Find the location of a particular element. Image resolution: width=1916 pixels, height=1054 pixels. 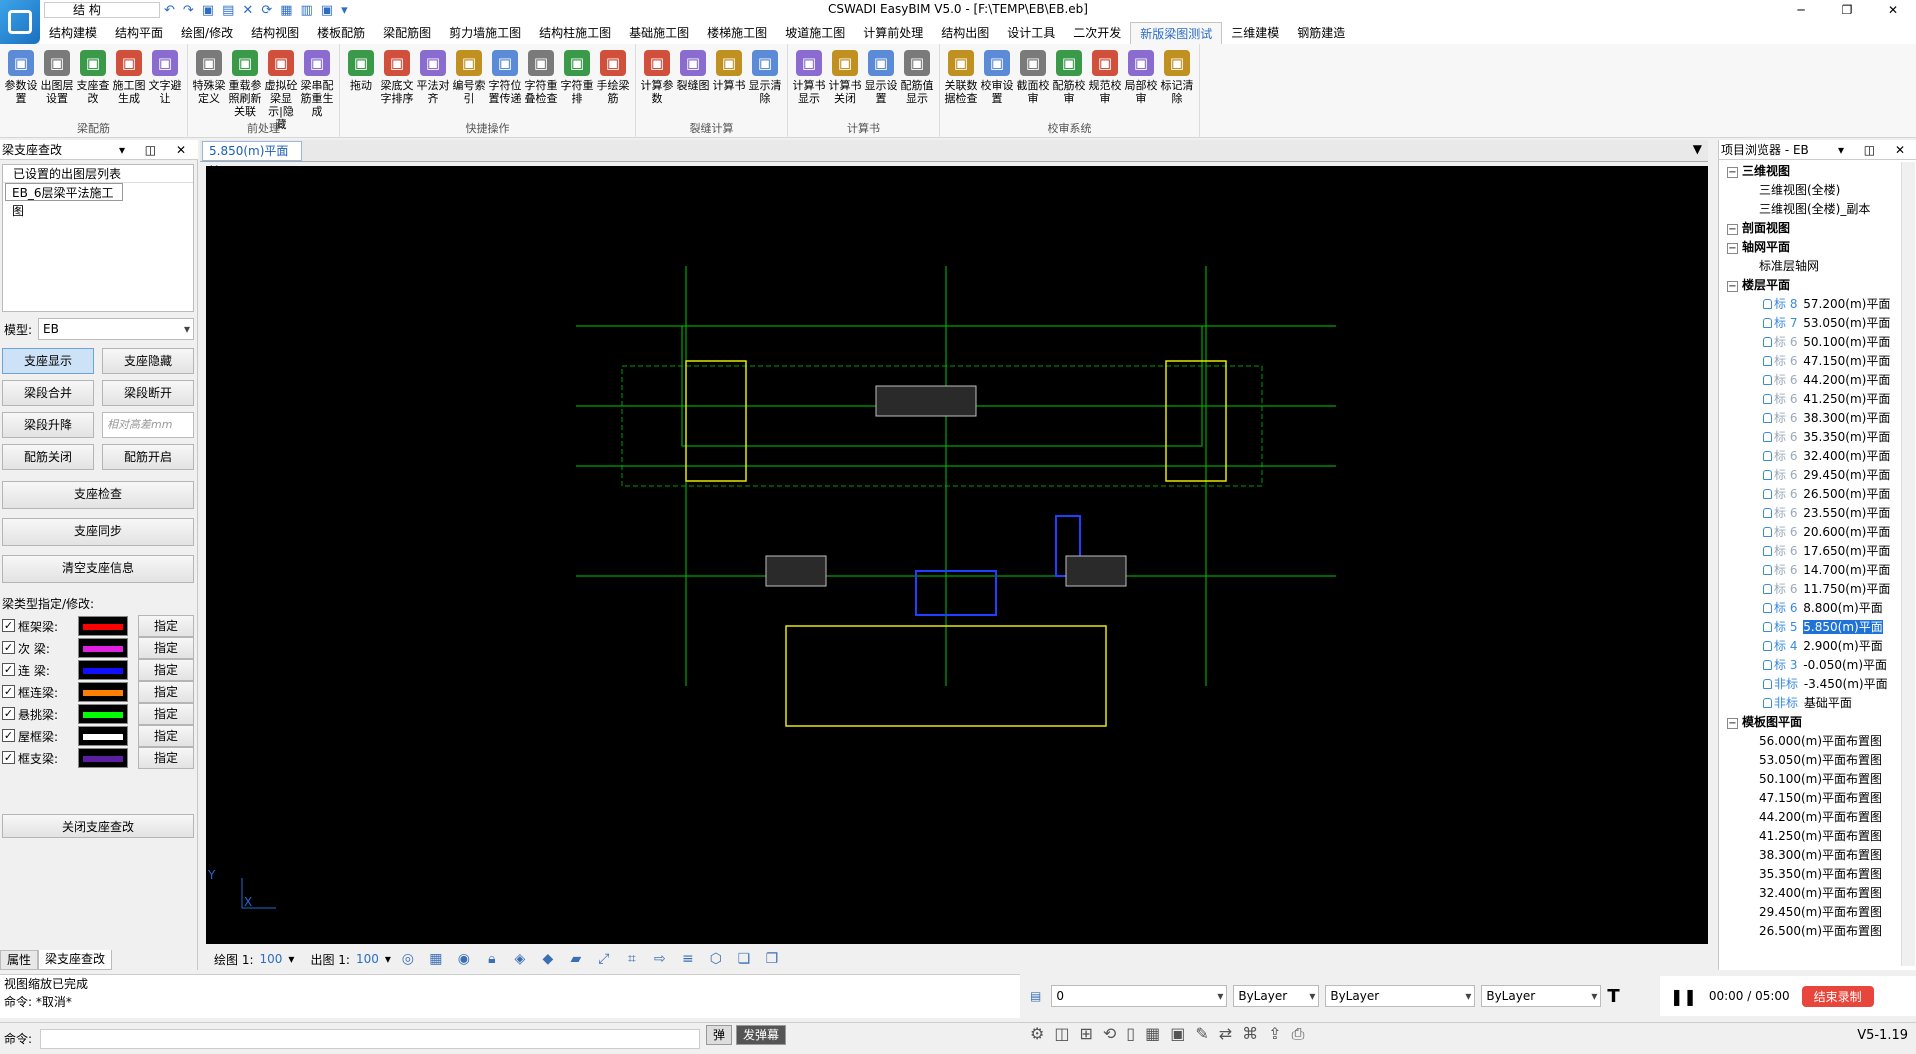

send-danmaku-button: 发弹幕 is located at coordinates (761, 1035).